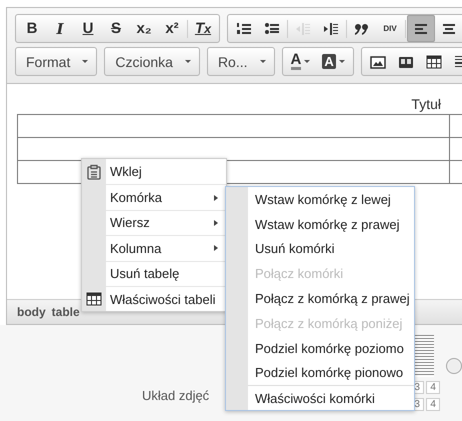 The width and height of the screenshot is (462, 421). Describe the element at coordinates (332, 298) in the screenshot. I see `menu-item-label: Połącz z komórką z prawej` at that location.